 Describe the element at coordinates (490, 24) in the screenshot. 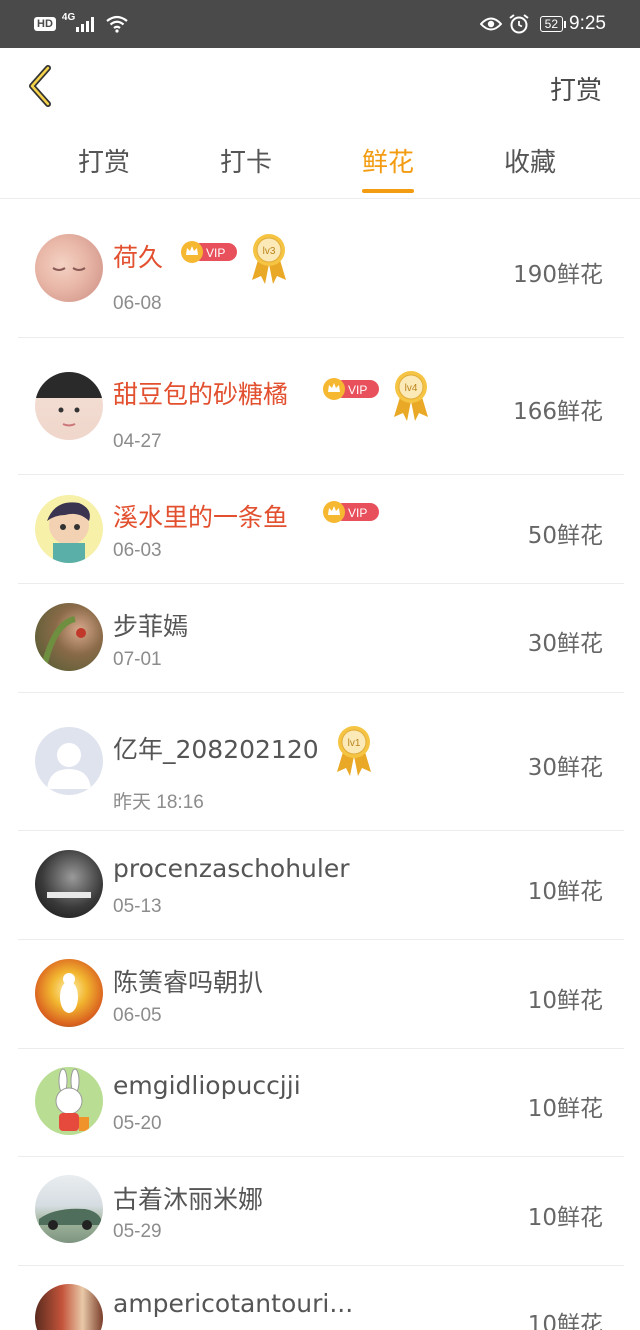

I see `eye-icon` at that location.